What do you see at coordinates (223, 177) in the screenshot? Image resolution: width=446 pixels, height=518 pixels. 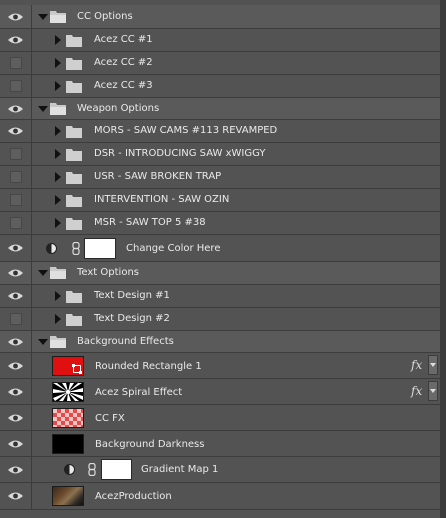 I see `layer-folder-usr: USR - SAW BROKEN TRAP` at bounding box center [223, 177].